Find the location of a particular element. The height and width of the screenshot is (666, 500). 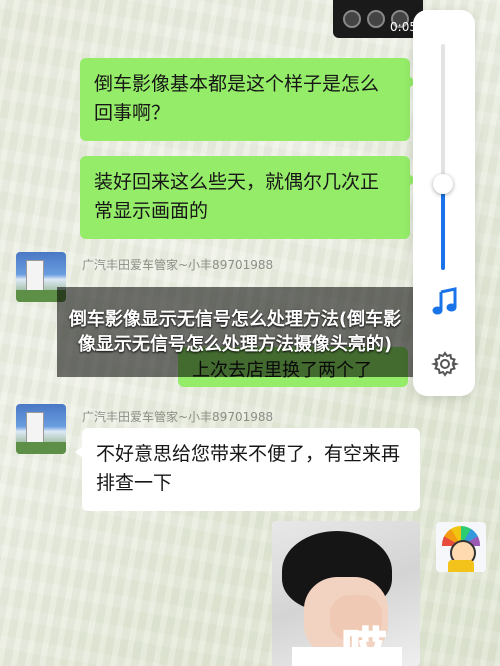

message-text: 不好意思给您带来不便了，有空来再排查一下 is located at coordinates (248, 469).